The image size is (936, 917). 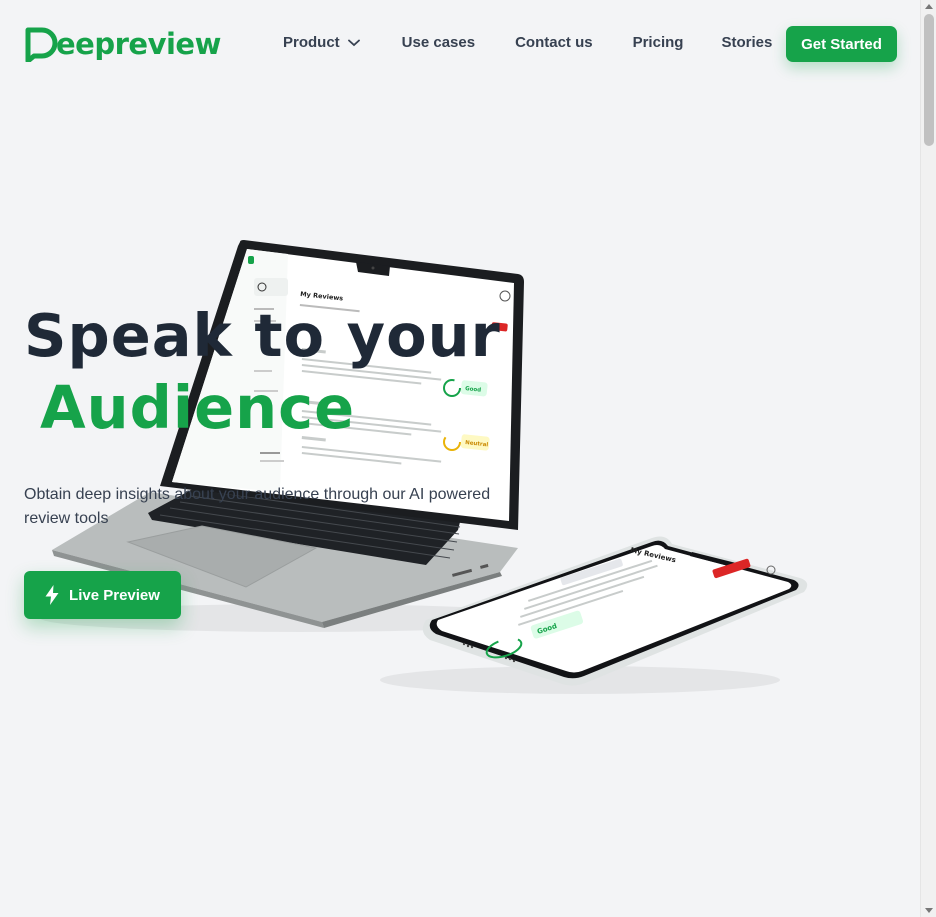 I want to click on scroll-down-arrow-icon, so click(x=929, y=910).